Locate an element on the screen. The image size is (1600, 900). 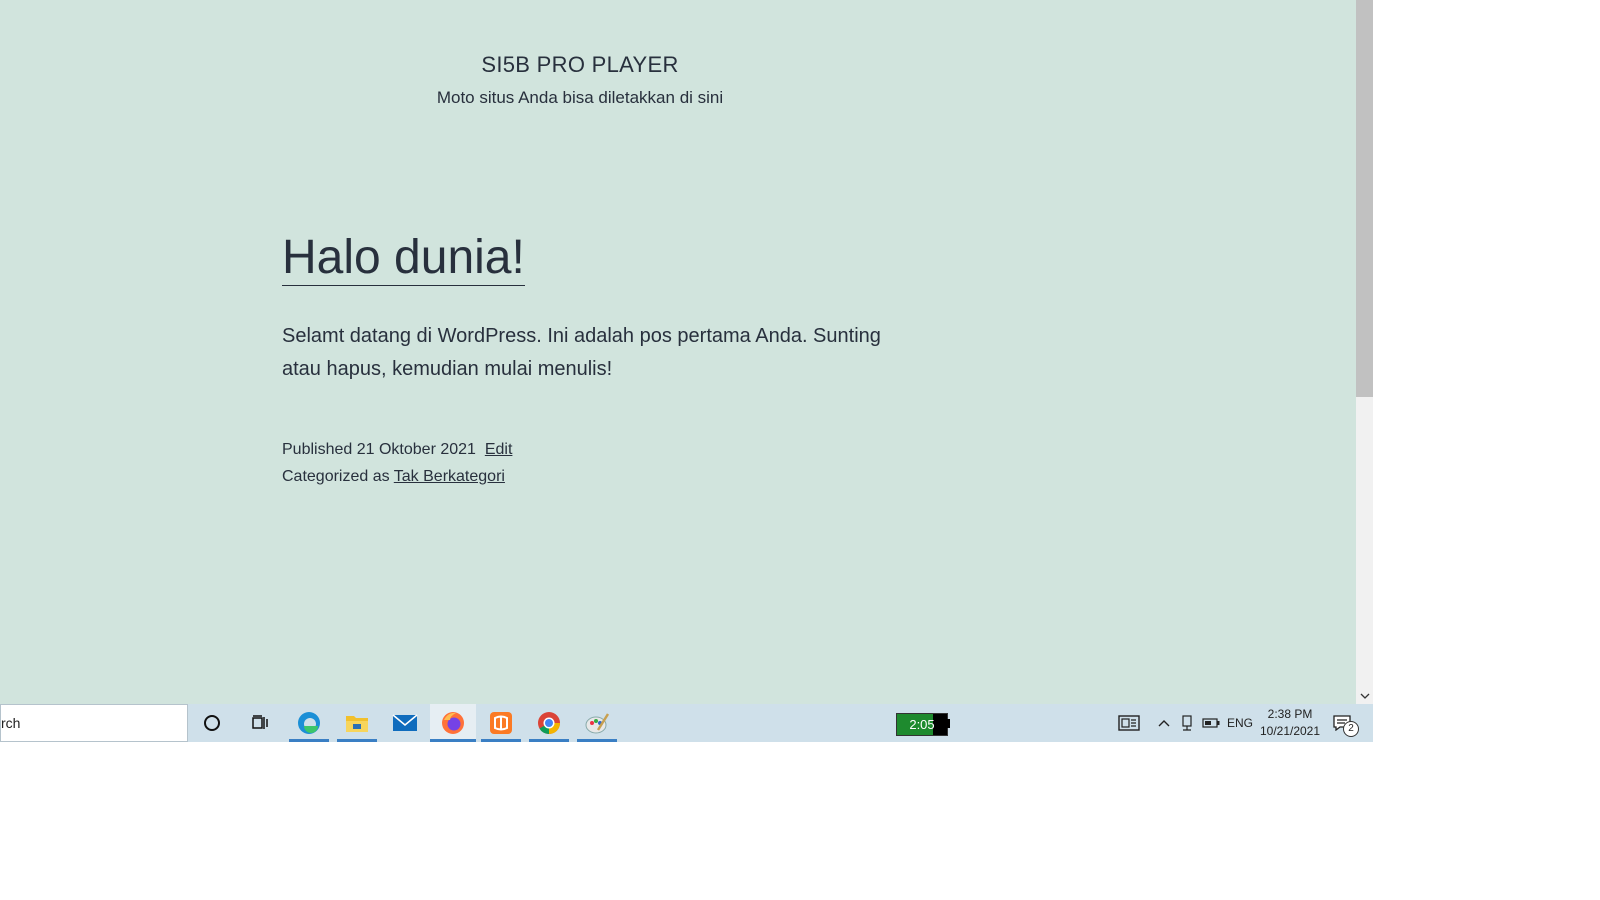
site-title: SI5B PRO PLAYER is located at coordinates (580, 65).